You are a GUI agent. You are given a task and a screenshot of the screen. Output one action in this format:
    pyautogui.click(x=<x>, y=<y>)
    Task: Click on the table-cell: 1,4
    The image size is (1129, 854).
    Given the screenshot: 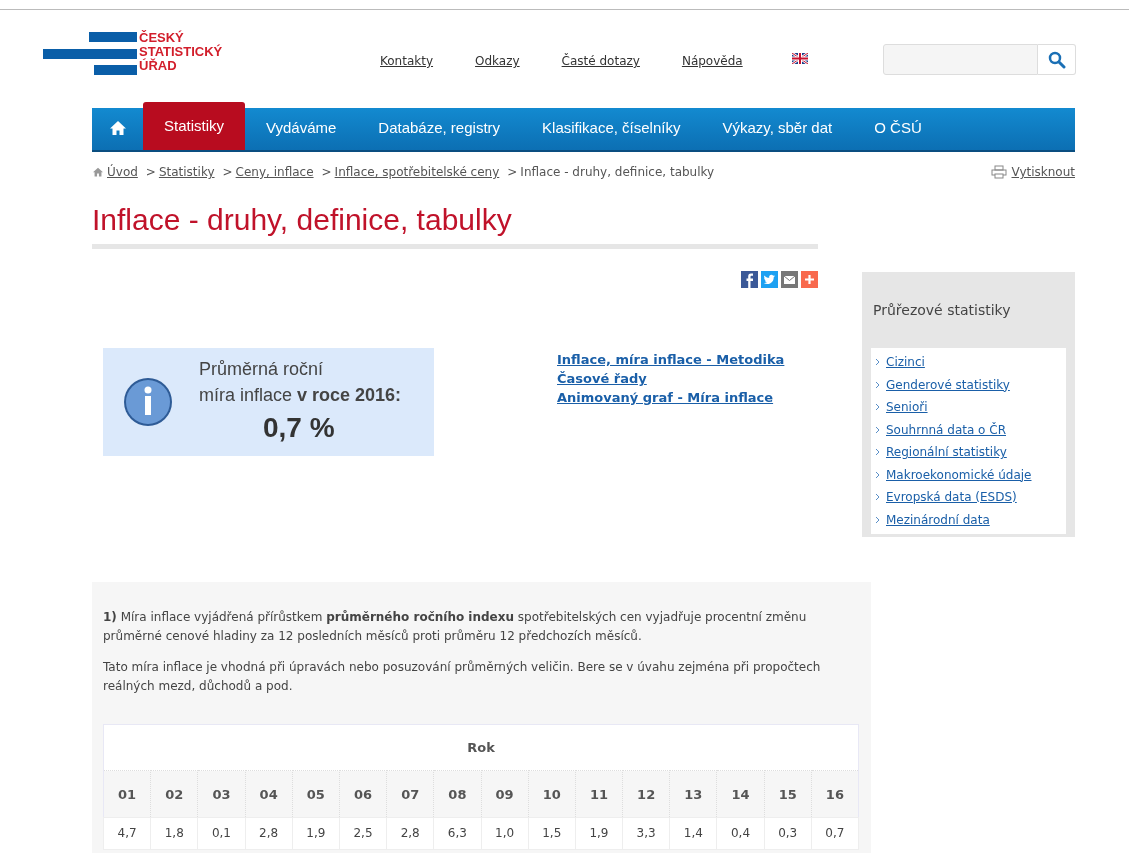 What is the action you would take?
    pyautogui.click(x=693, y=833)
    